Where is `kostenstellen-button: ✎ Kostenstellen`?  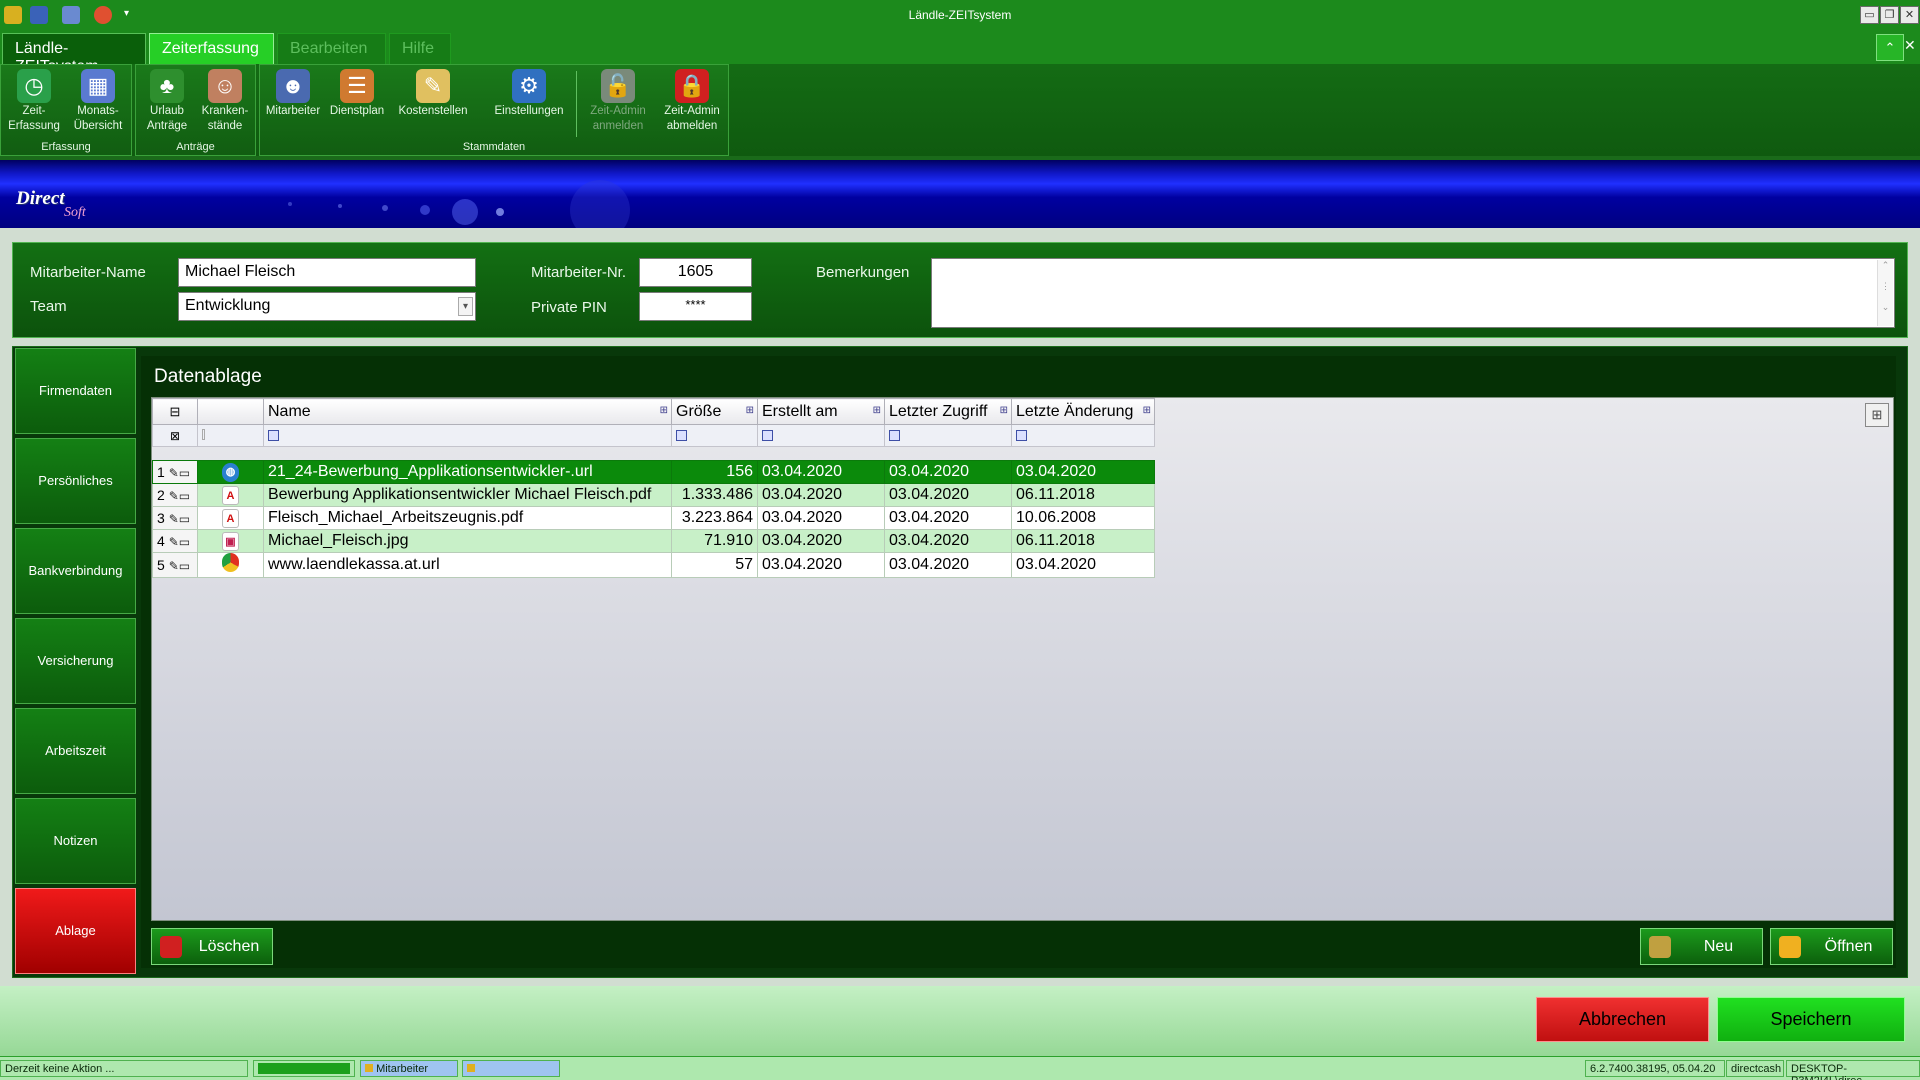
kostenstellen-button: ✎ Kostenstellen is located at coordinates (433, 105).